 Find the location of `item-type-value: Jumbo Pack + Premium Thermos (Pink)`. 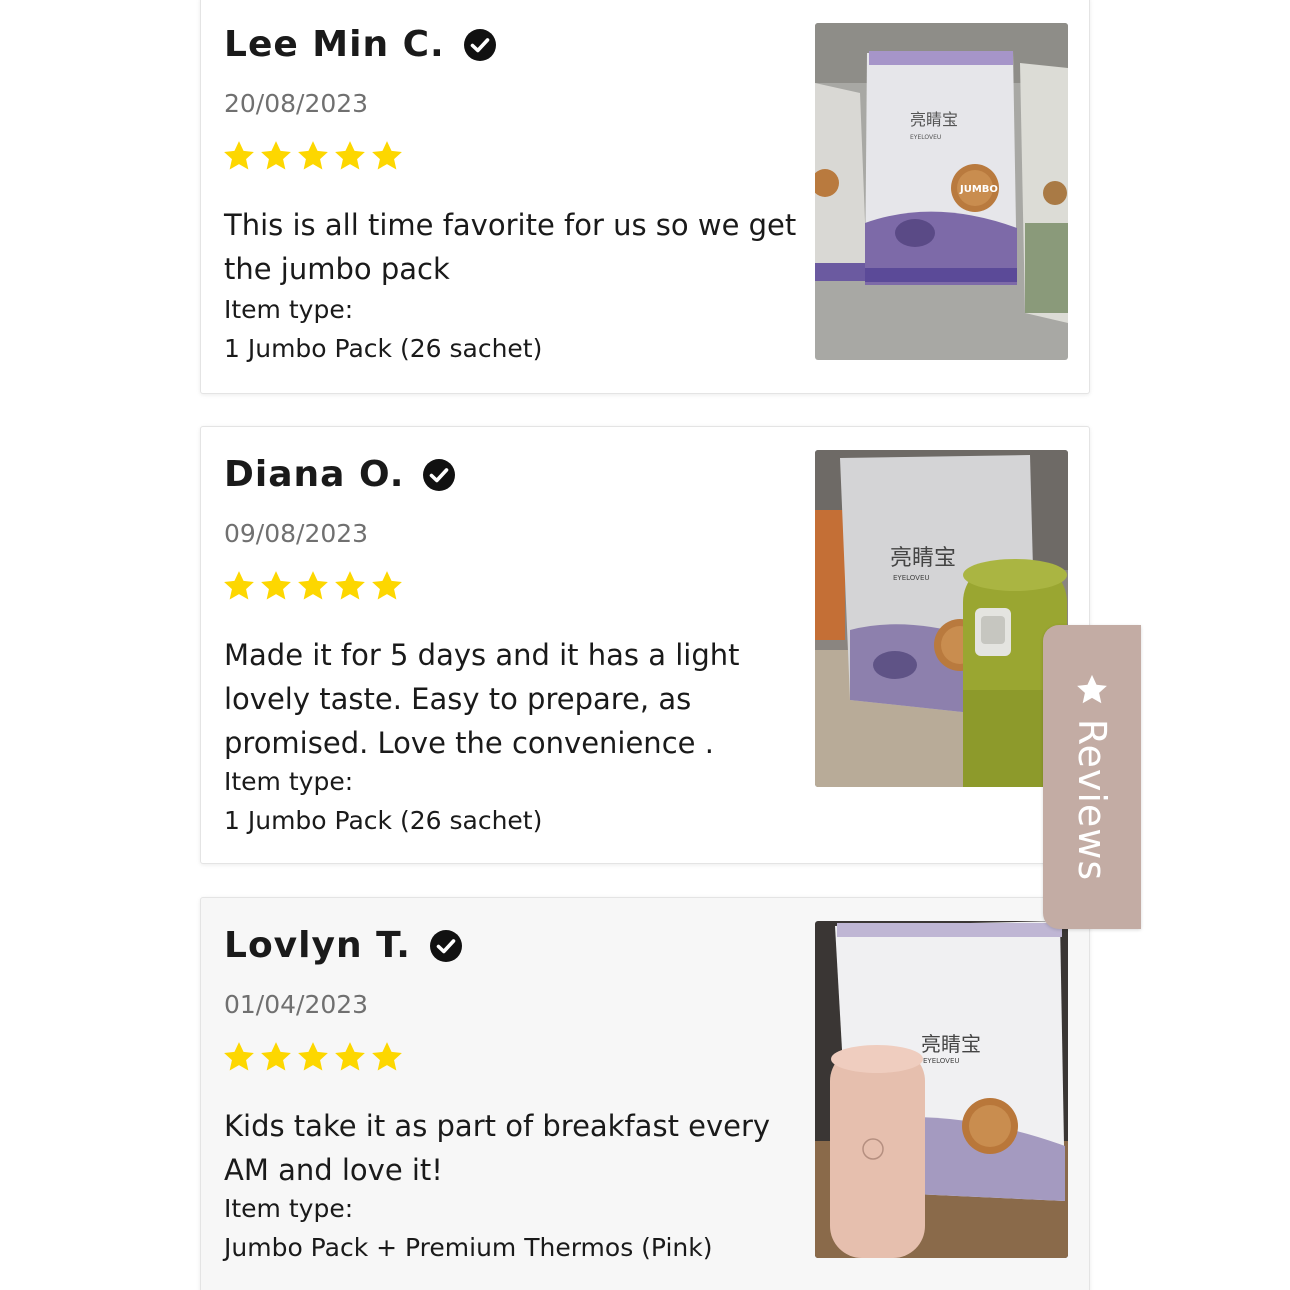

item-type-value: Jumbo Pack + Premium Thermos (Pink) is located at coordinates (468, 1247).